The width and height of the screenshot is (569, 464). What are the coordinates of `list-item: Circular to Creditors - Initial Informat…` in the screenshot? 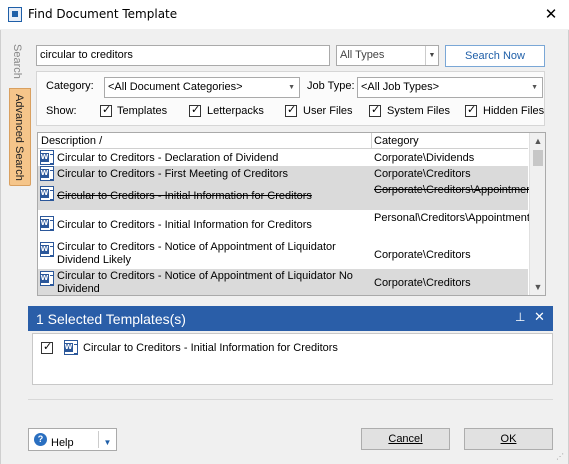 It's located at (292, 348).